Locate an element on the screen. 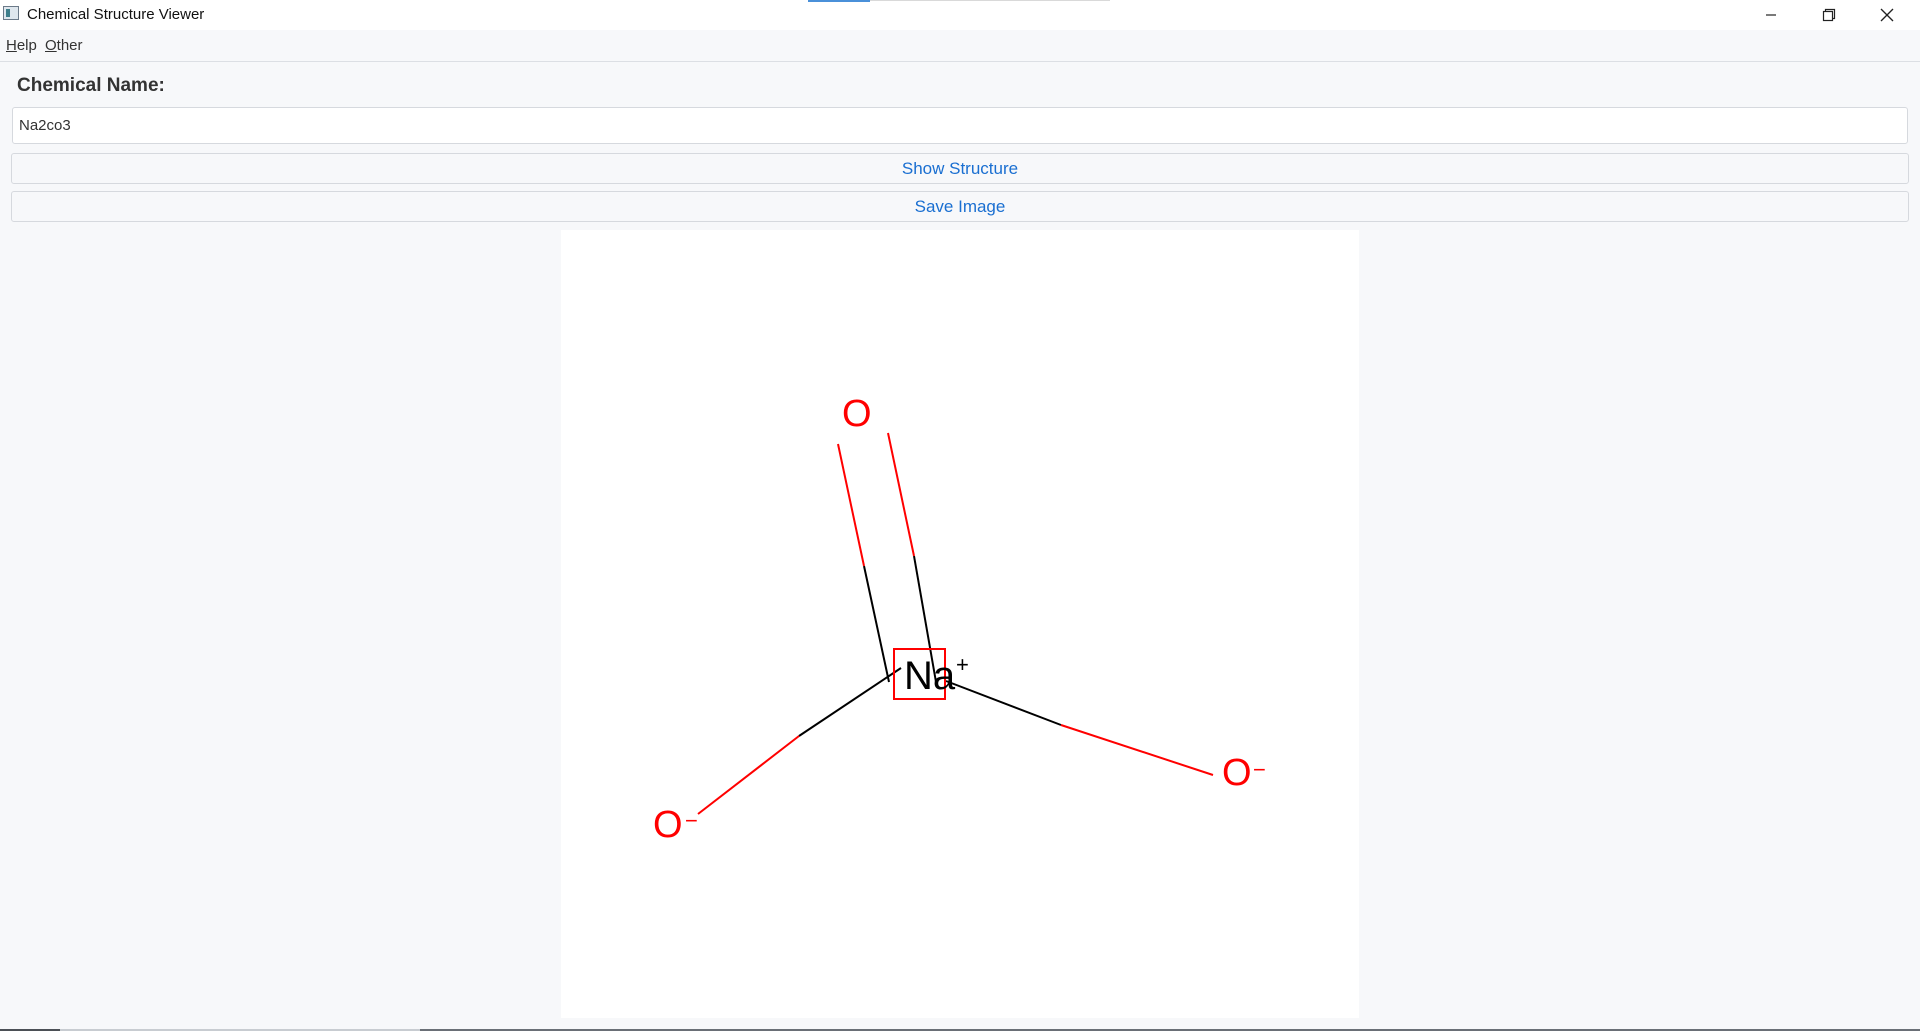 The width and height of the screenshot is (1920, 1031). close-icon is located at coordinates (1887, 15).